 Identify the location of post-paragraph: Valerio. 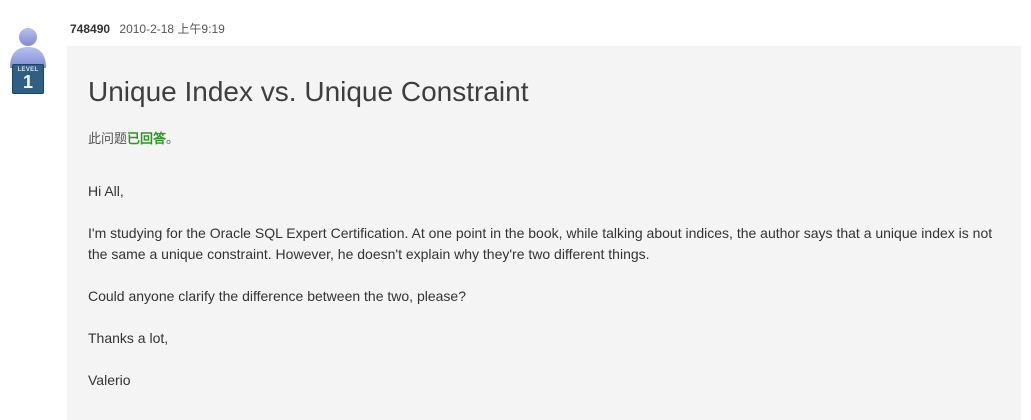
(109, 380).